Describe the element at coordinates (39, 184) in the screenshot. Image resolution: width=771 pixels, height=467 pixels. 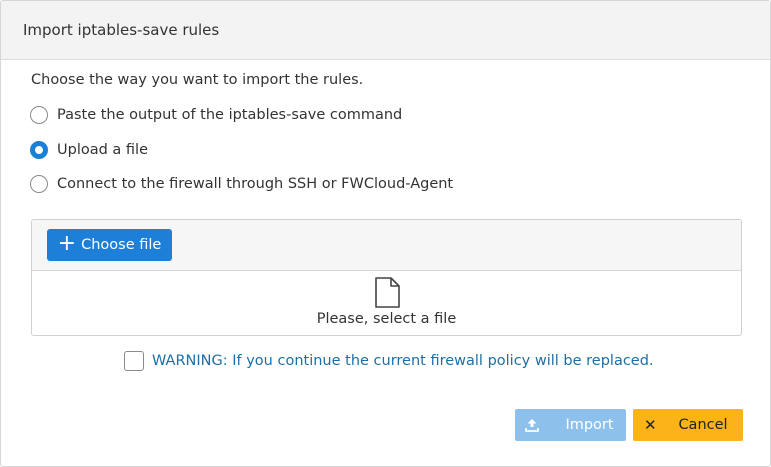
I see `radio-connect` at that location.